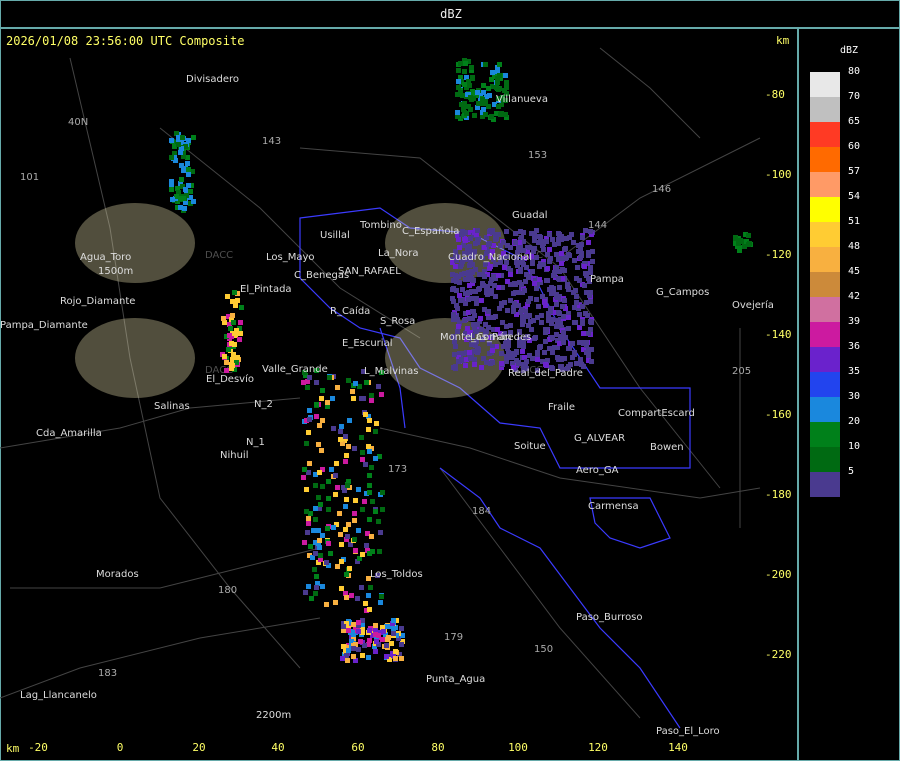 This screenshot has height=761, width=900. Describe the element at coordinates (854, 71) in the screenshot. I see `legend-label: 80` at that location.